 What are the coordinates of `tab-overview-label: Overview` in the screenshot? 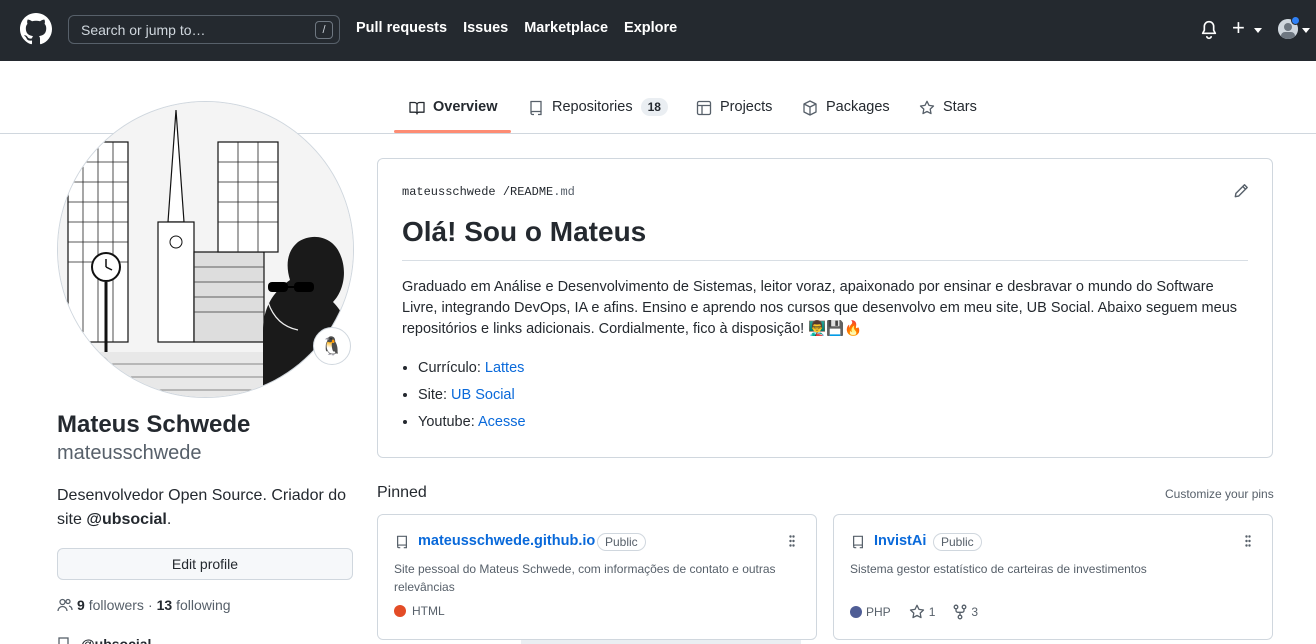 It's located at (465, 107).